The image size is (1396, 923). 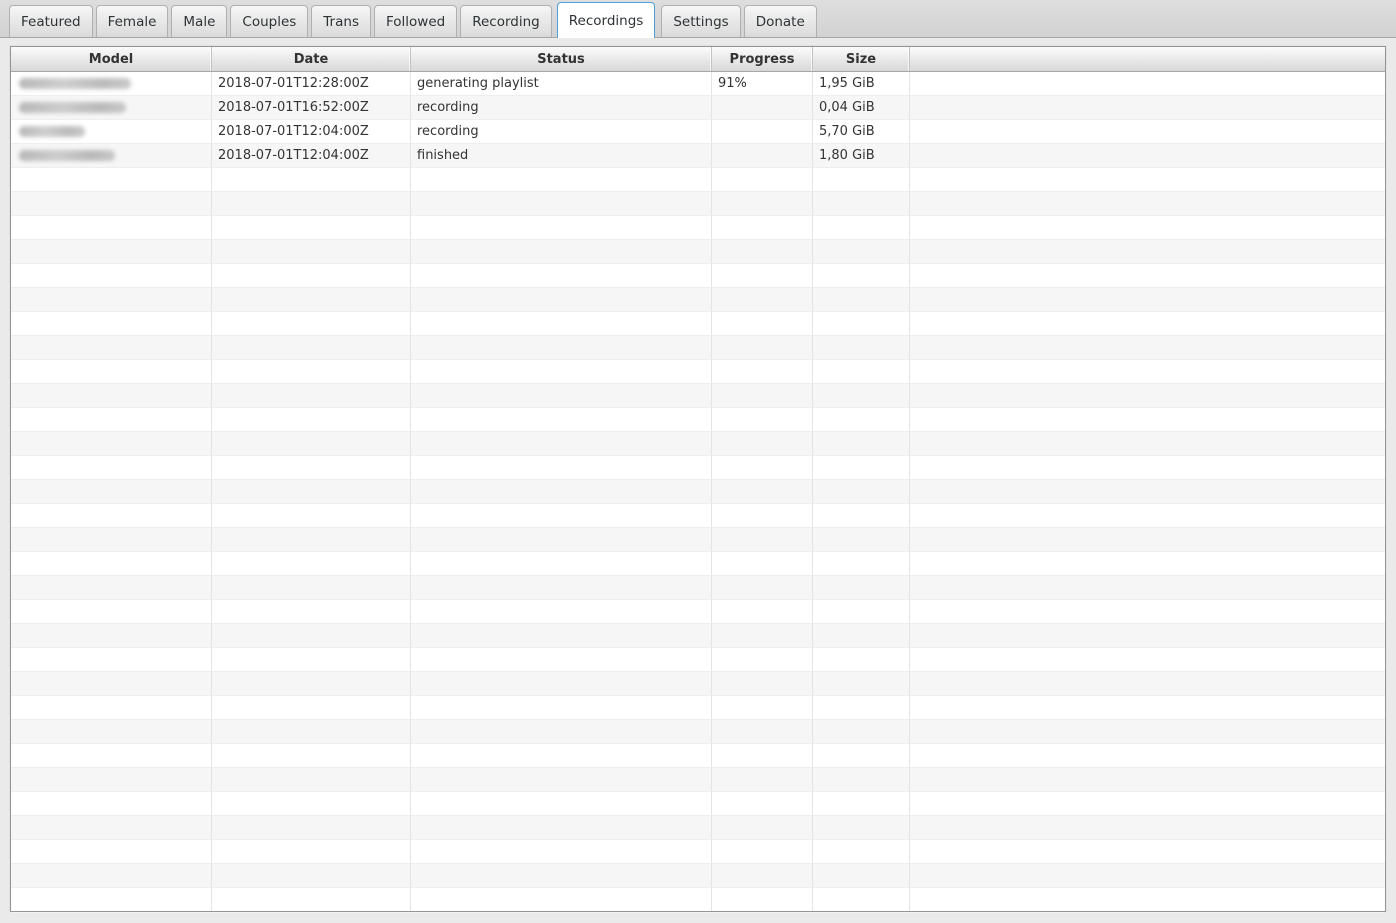 What do you see at coordinates (561, 59) in the screenshot?
I see `column-header-status: Status` at bounding box center [561, 59].